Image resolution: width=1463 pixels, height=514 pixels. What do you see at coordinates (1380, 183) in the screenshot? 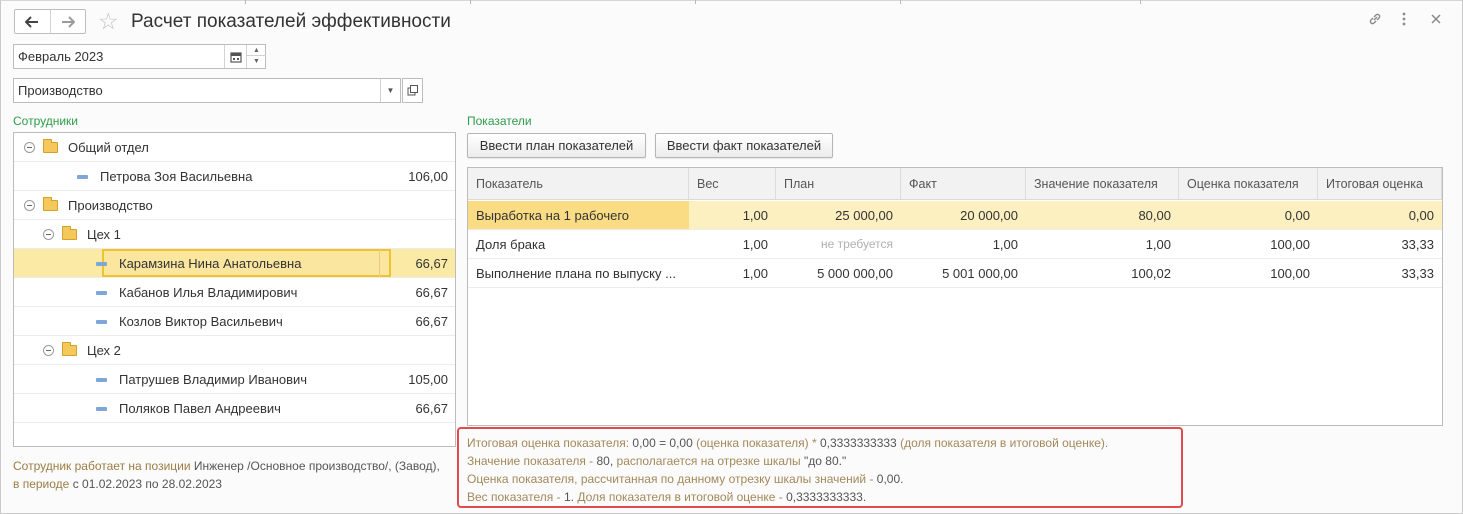
I see `column-header: Итоговая оценка` at bounding box center [1380, 183].